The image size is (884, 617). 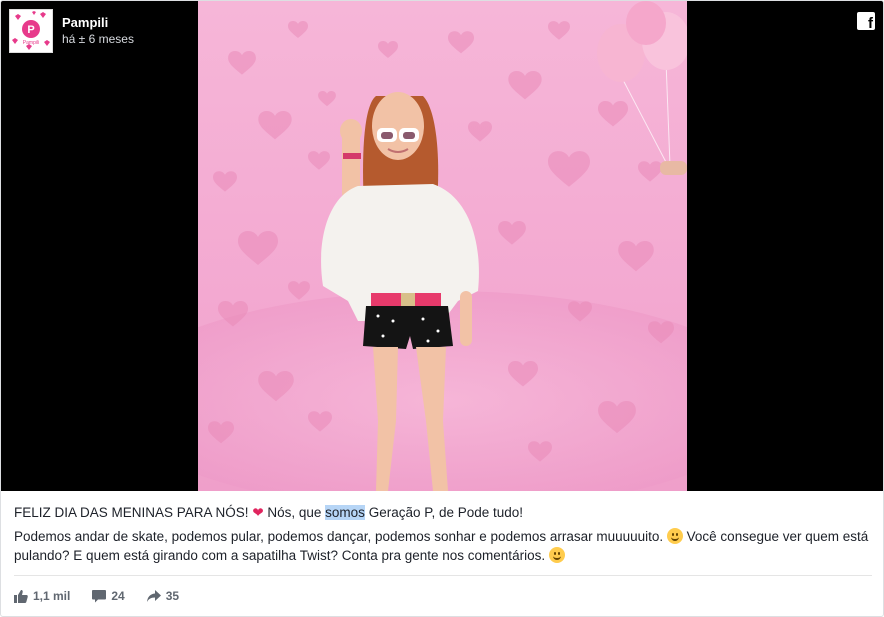 What do you see at coordinates (556, 555) in the screenshot?
I see `smiling-emoji-icon` at bounding box center [556, 555].